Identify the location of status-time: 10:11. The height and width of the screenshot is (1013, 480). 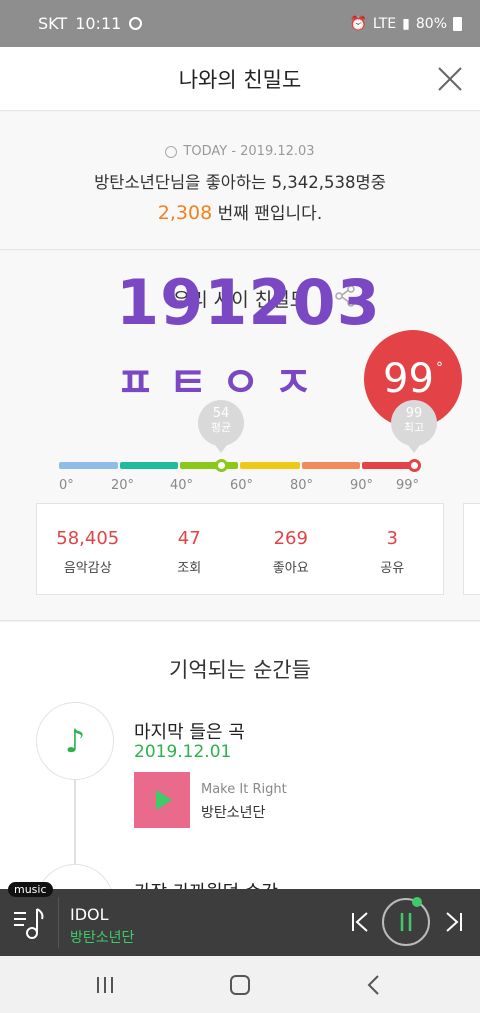
(98, 23).